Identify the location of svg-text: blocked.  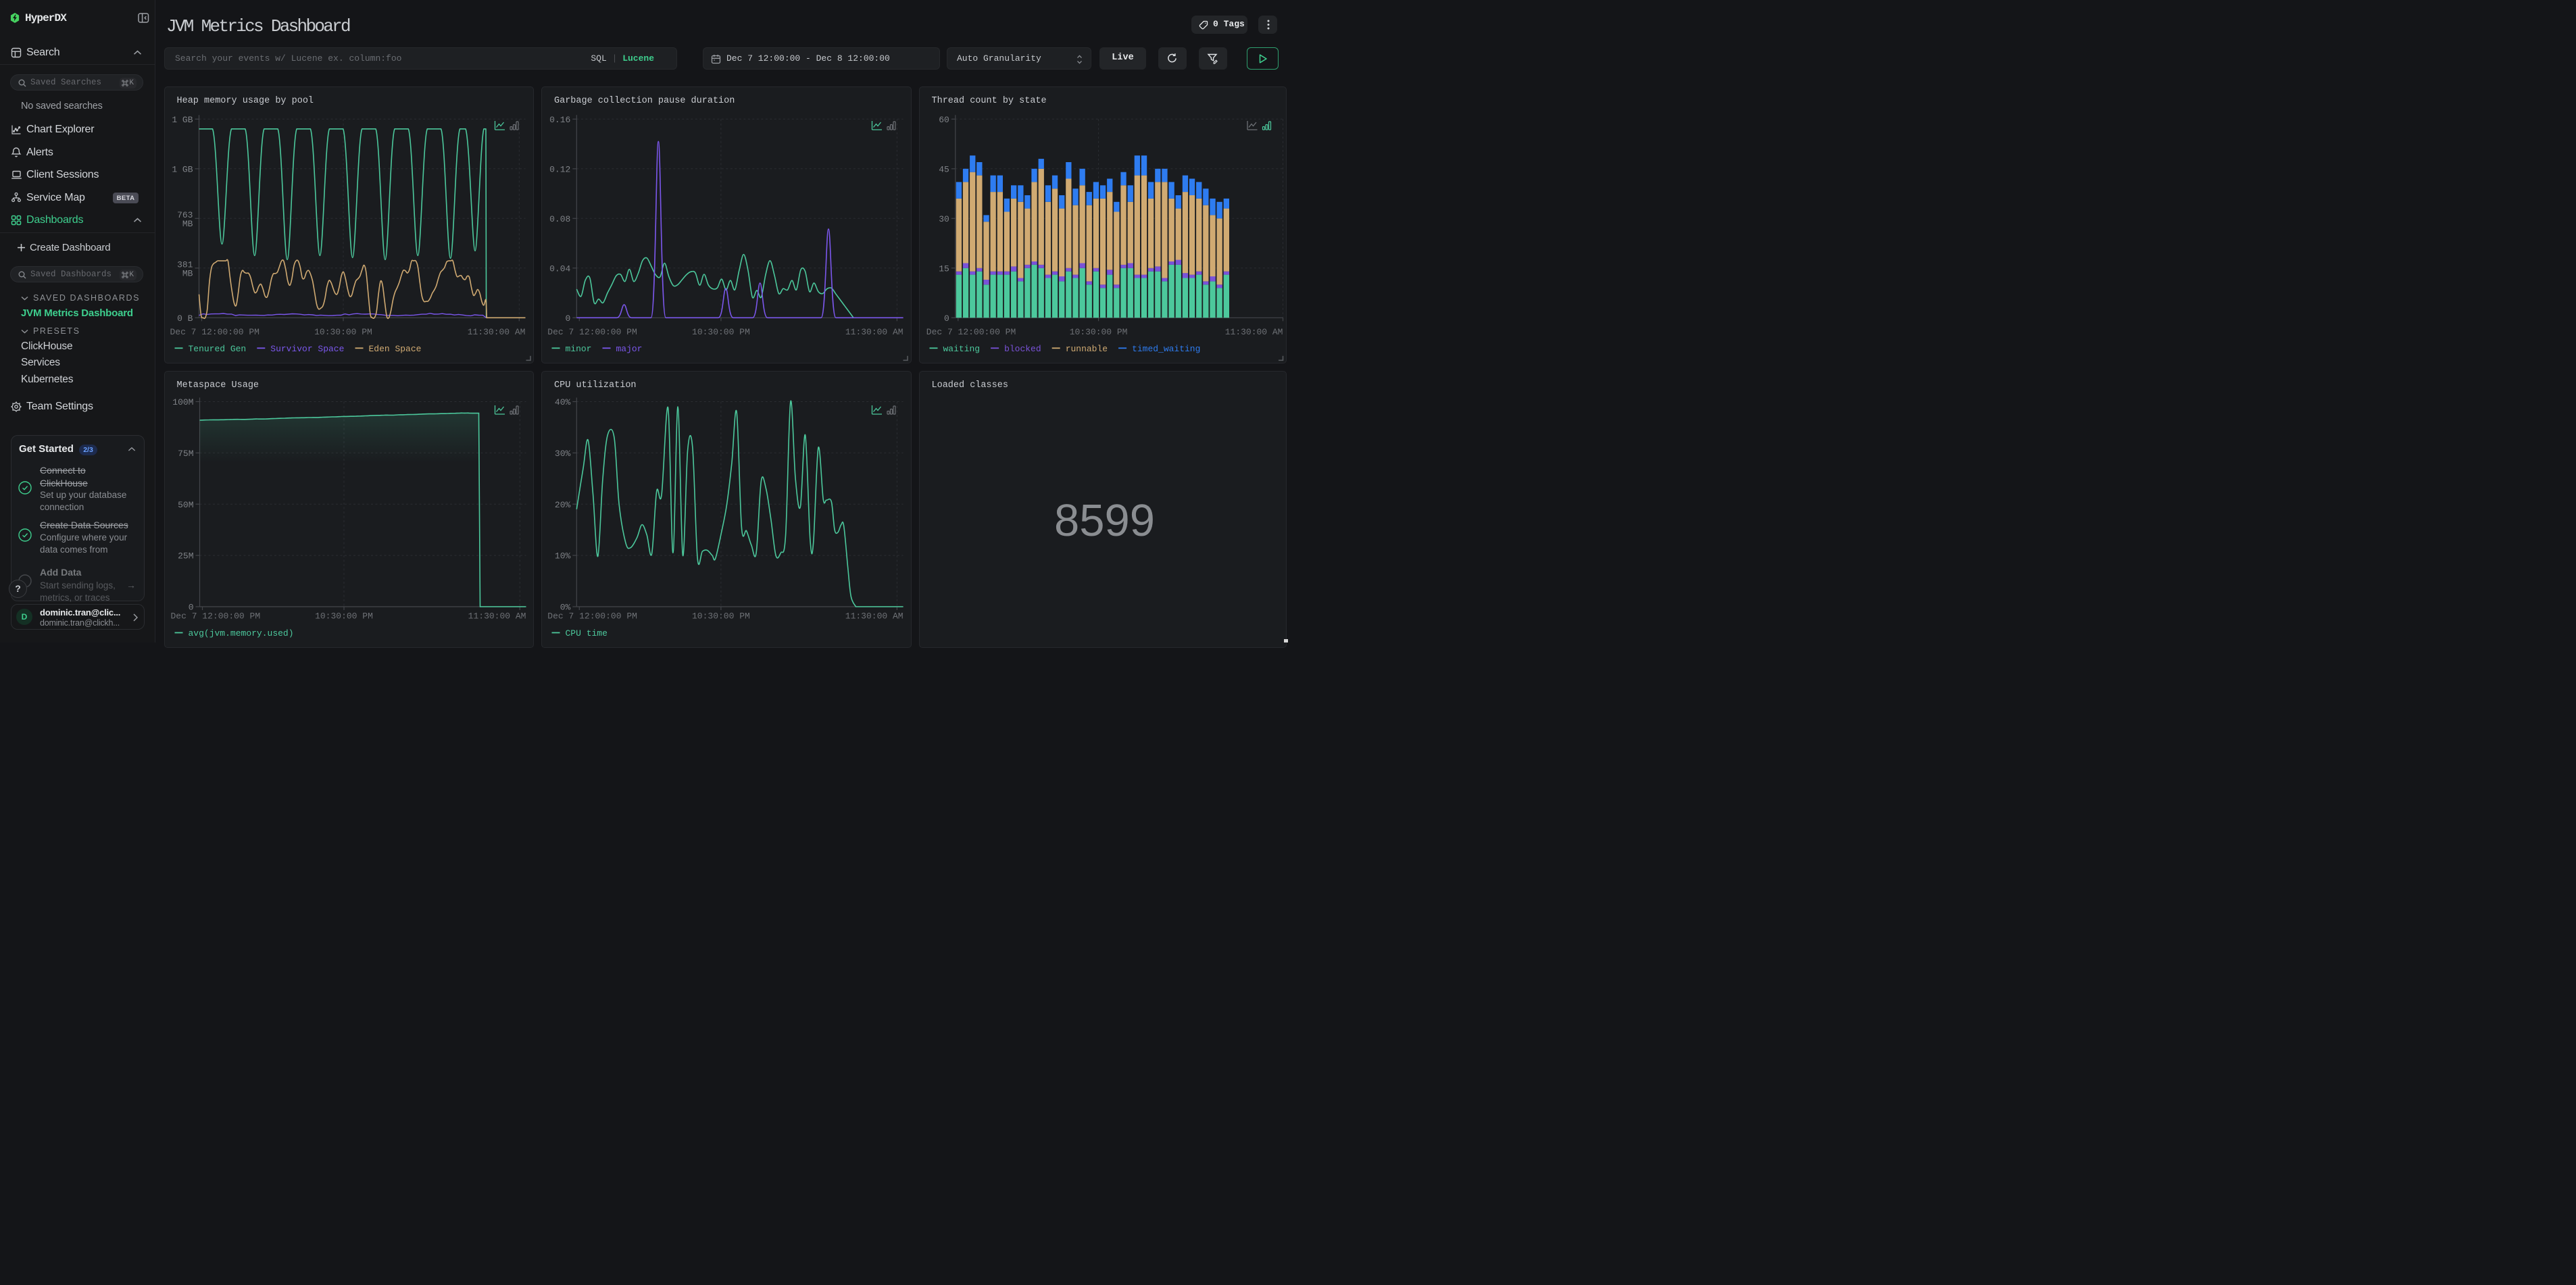
(1023, 348).